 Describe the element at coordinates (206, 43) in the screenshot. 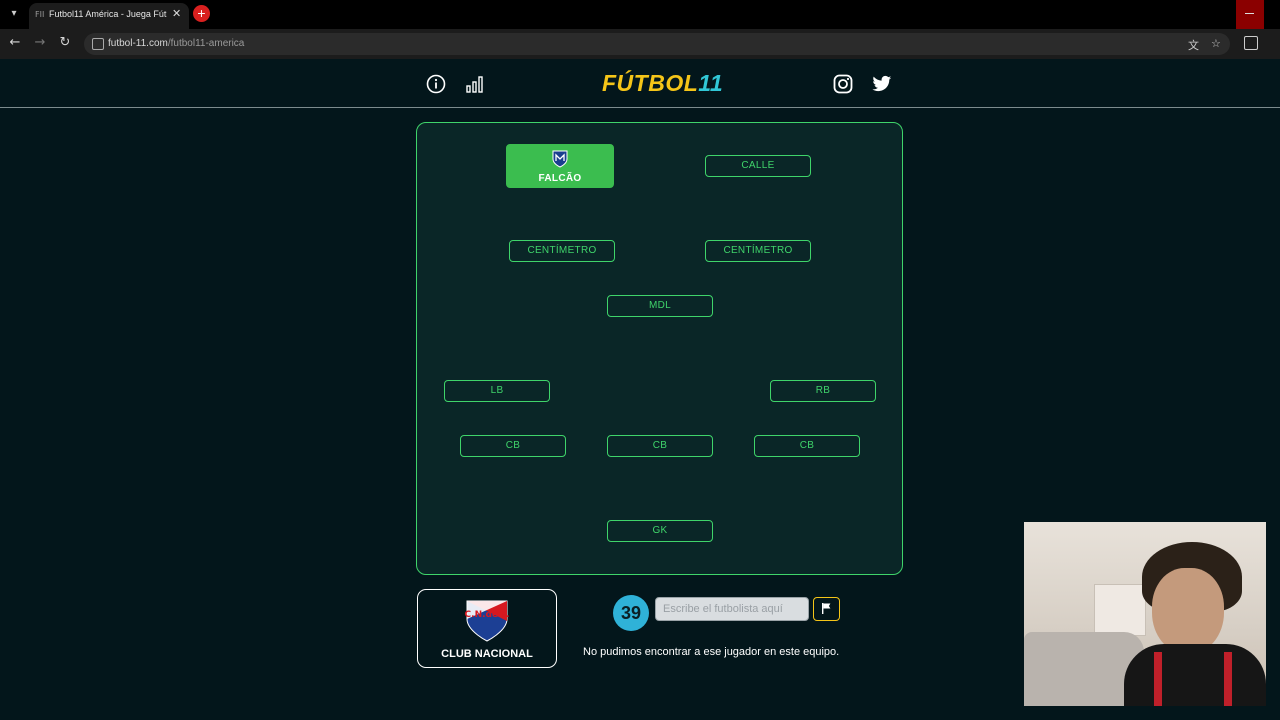

I see `url-path: /futbol11-america` at that location.